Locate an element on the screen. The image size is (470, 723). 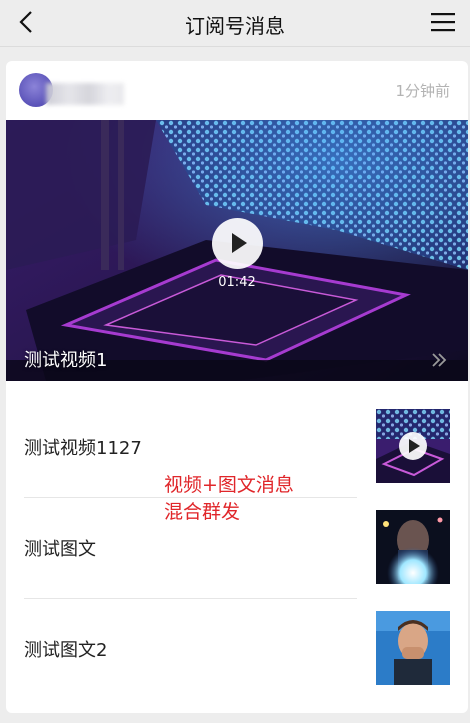
item-thumbnail-video is located at coordinates (413, 446).